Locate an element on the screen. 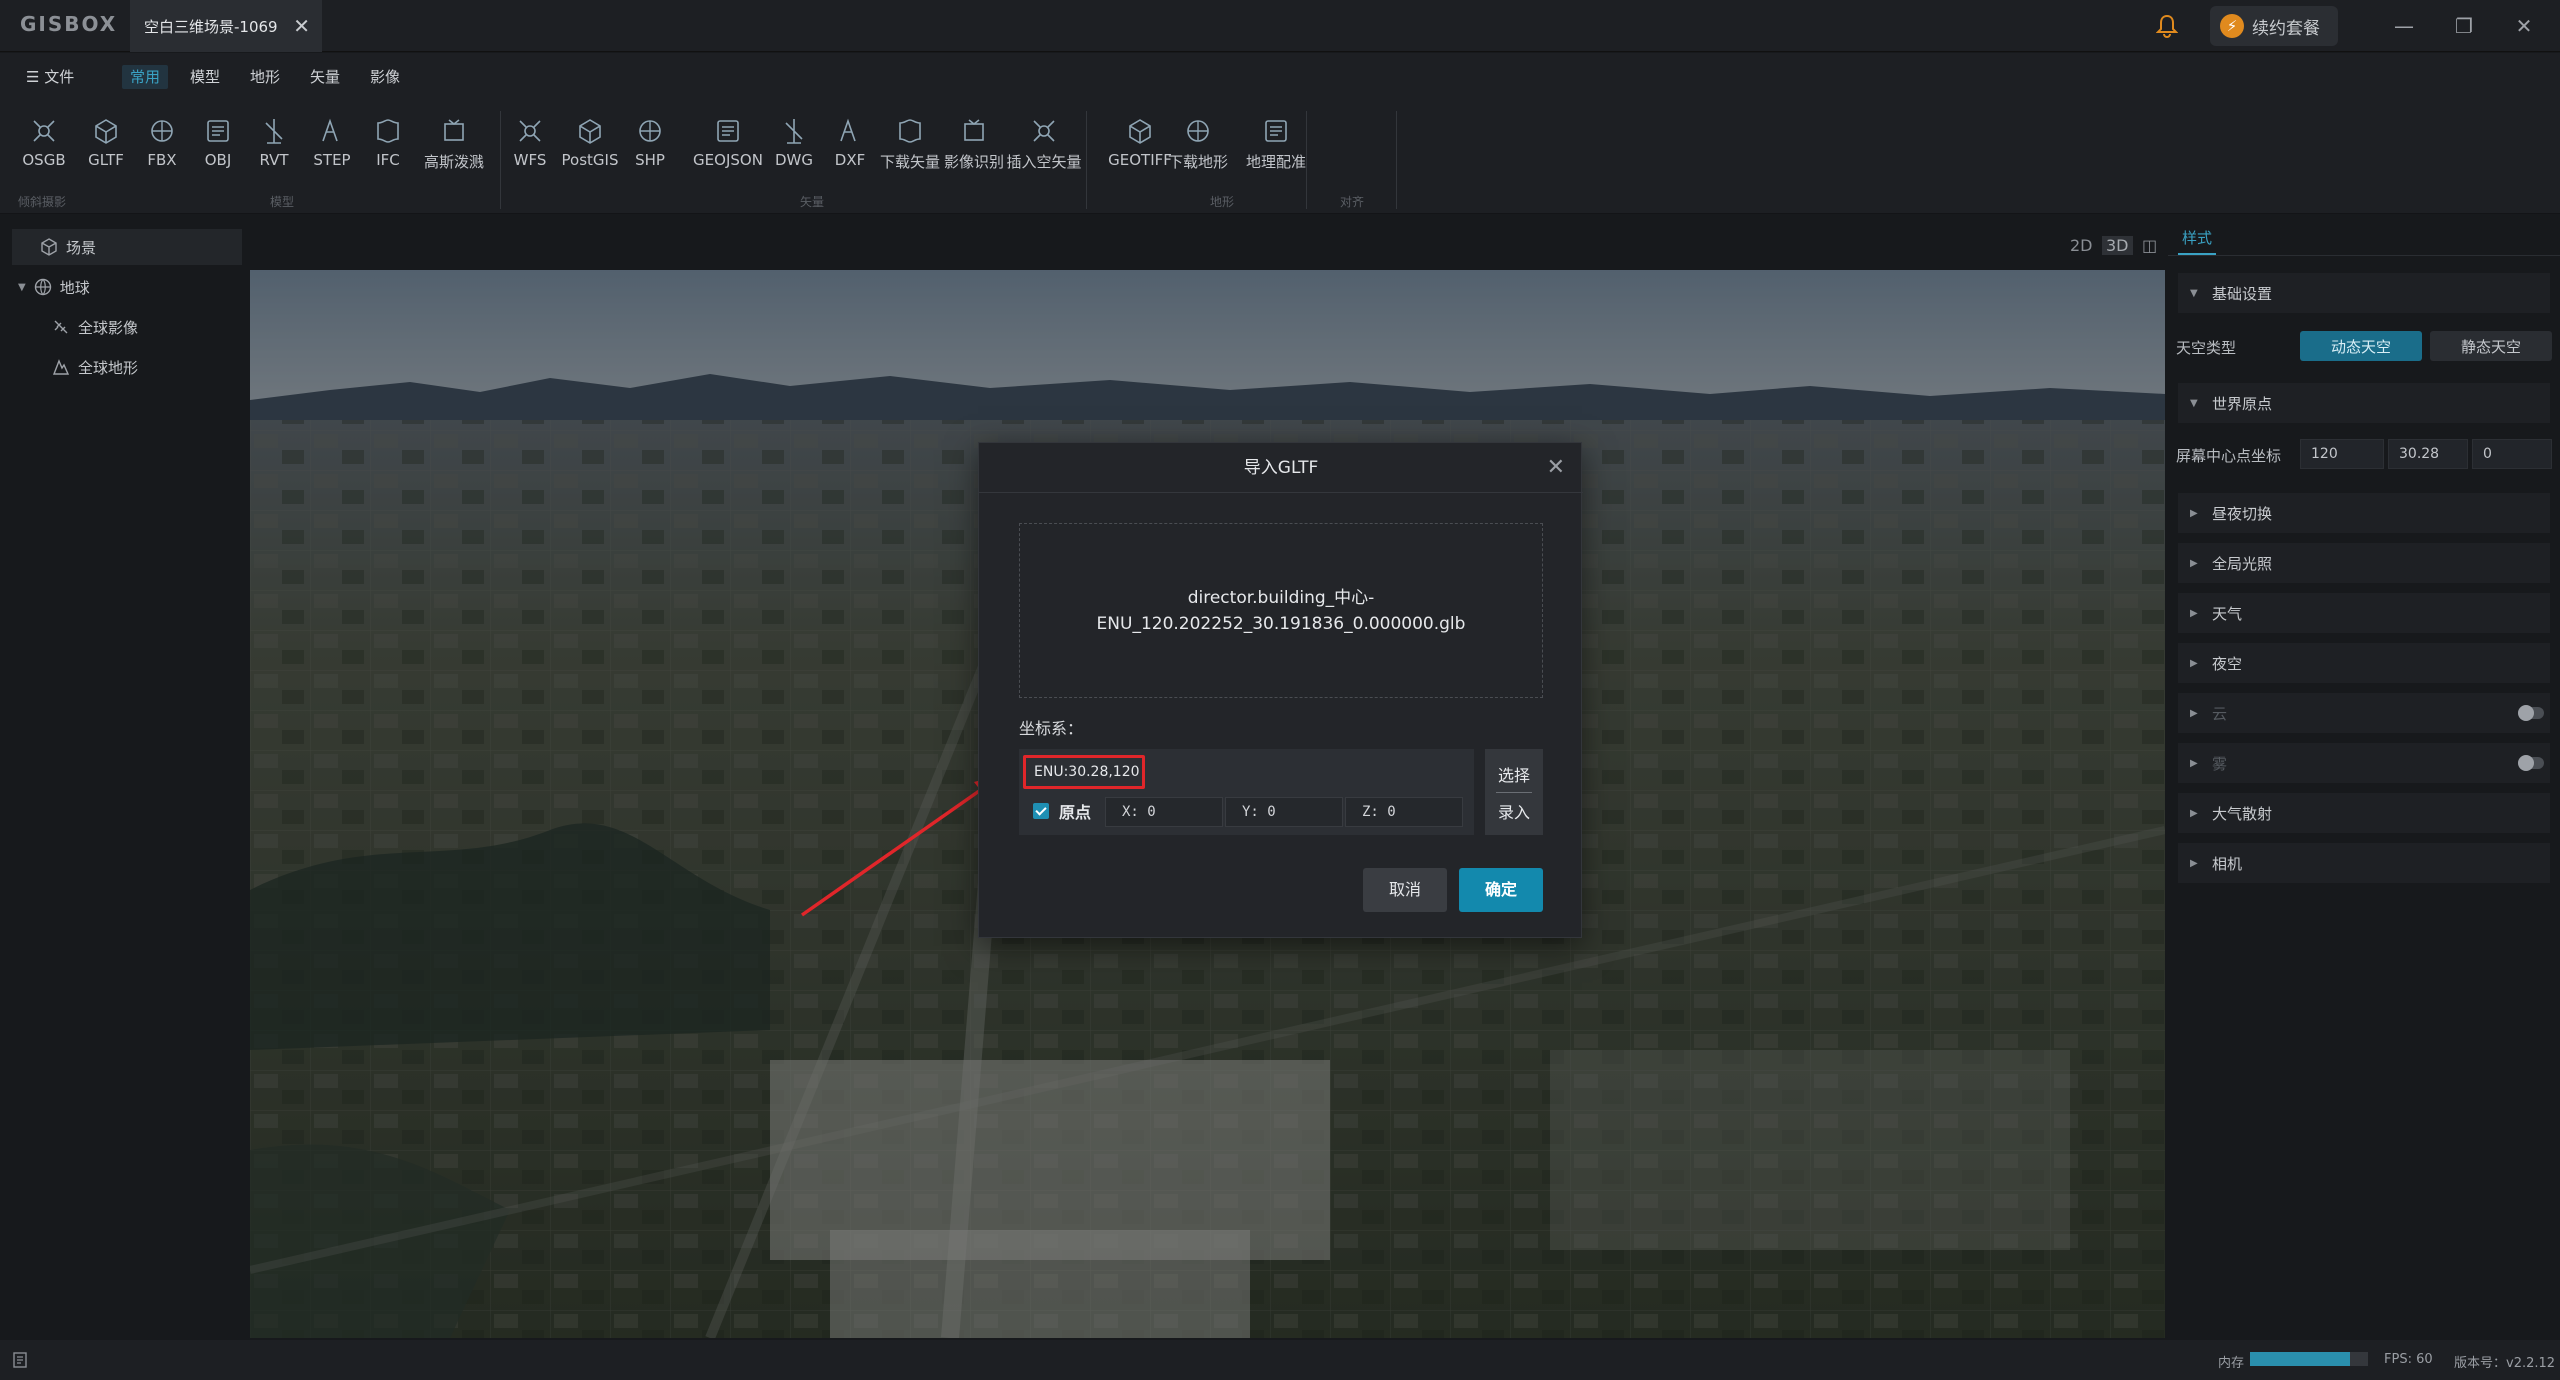 This screenshot has width=2560, height=1380. ribbon-dwg-button: DWG is located at coordinates (794, 148).